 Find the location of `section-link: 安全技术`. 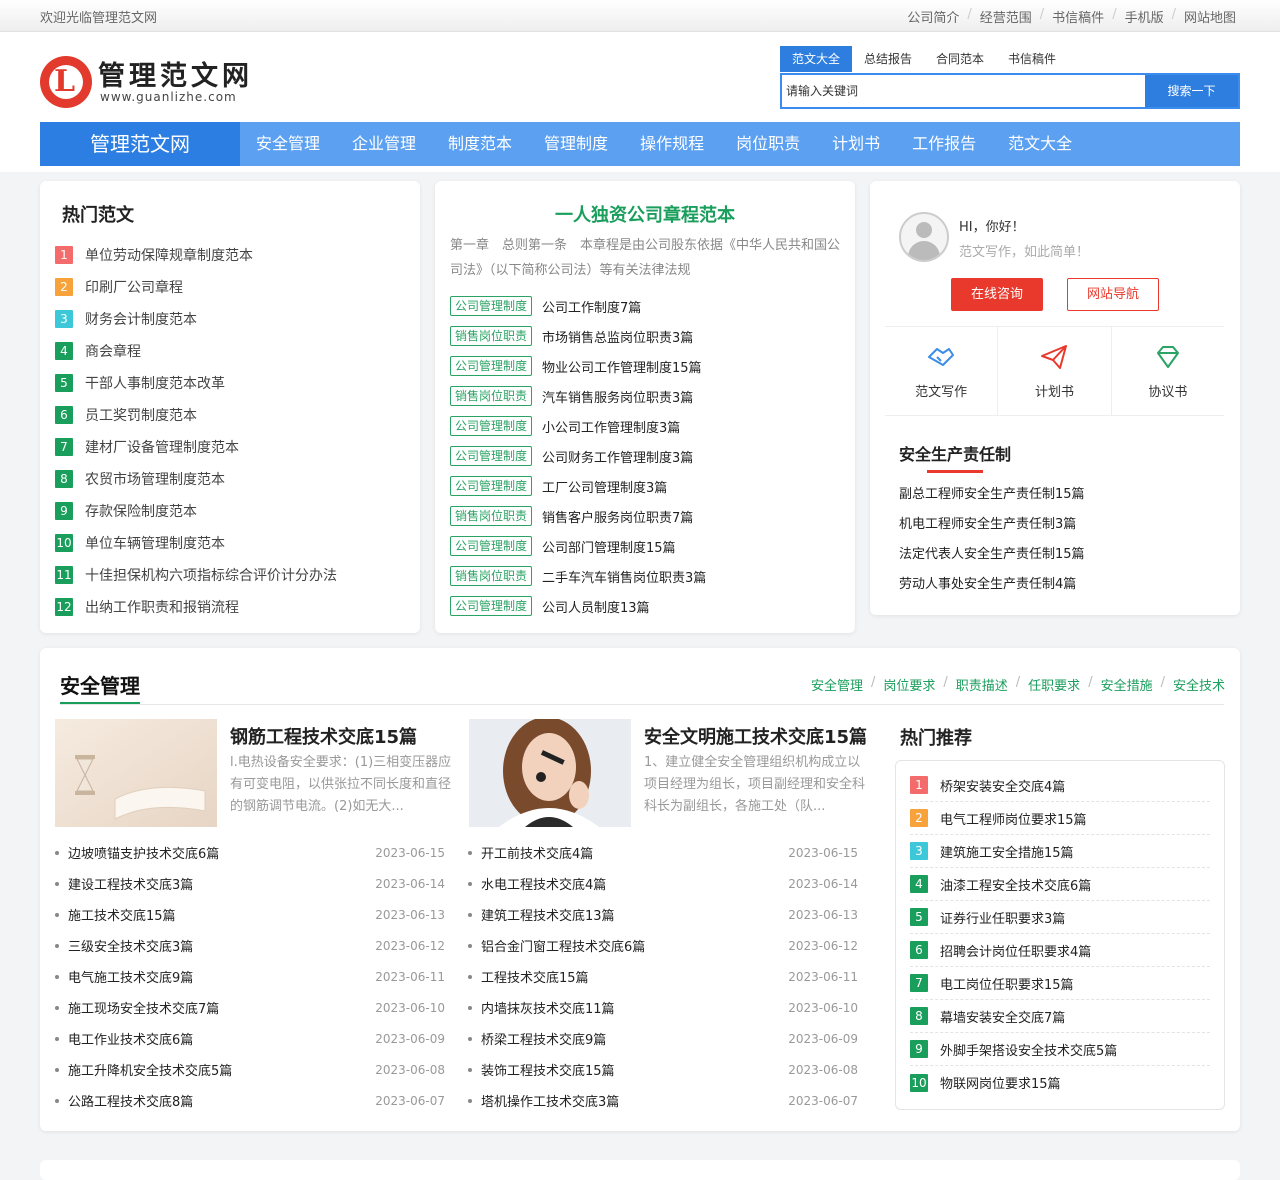

section-link: 安全技术 is located at coordinates (1199, 684).